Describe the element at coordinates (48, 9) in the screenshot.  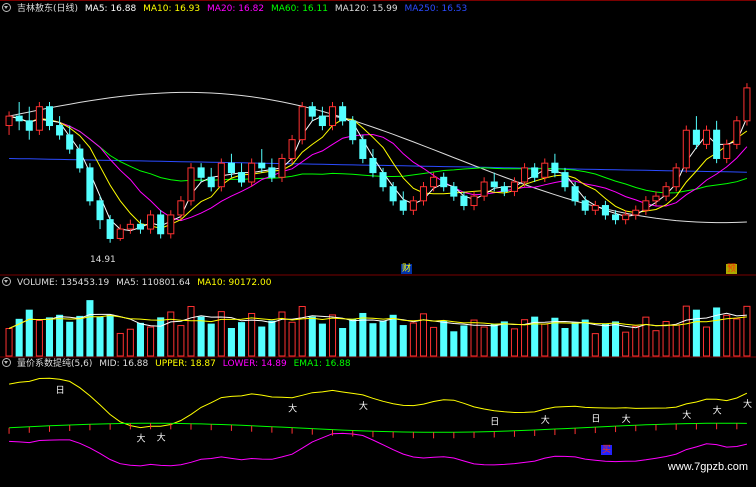
I see `stock-name: 吉林敖东(日线)` at that location.